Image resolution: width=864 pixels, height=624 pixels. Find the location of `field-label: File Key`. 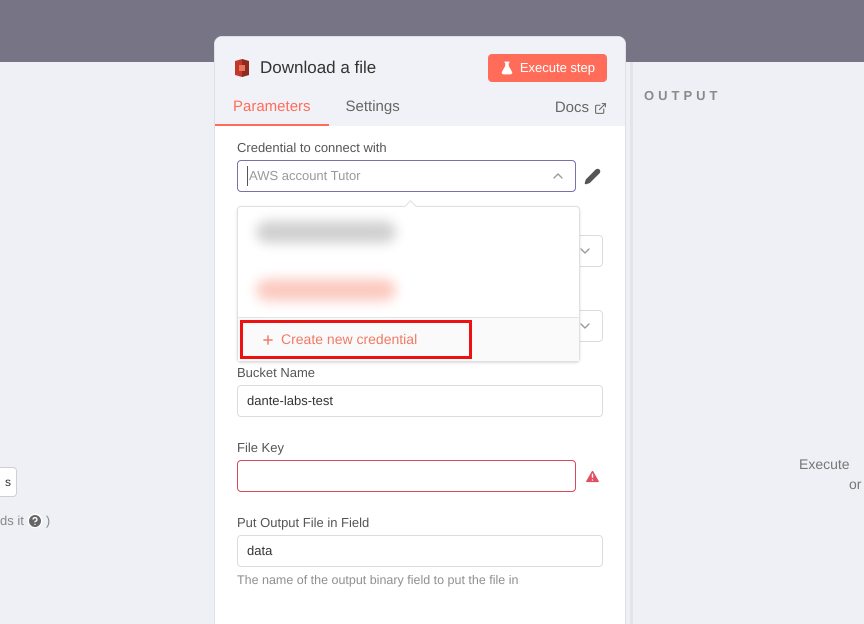

field-label: File Key is located at coordinates (261, 448).